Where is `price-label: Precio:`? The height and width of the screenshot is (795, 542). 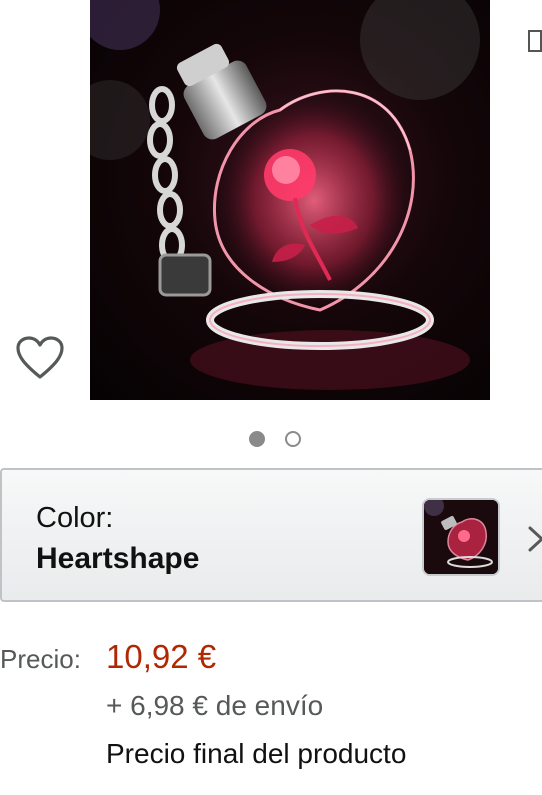
price-label: Precio: is located at coordinates (40, 659).